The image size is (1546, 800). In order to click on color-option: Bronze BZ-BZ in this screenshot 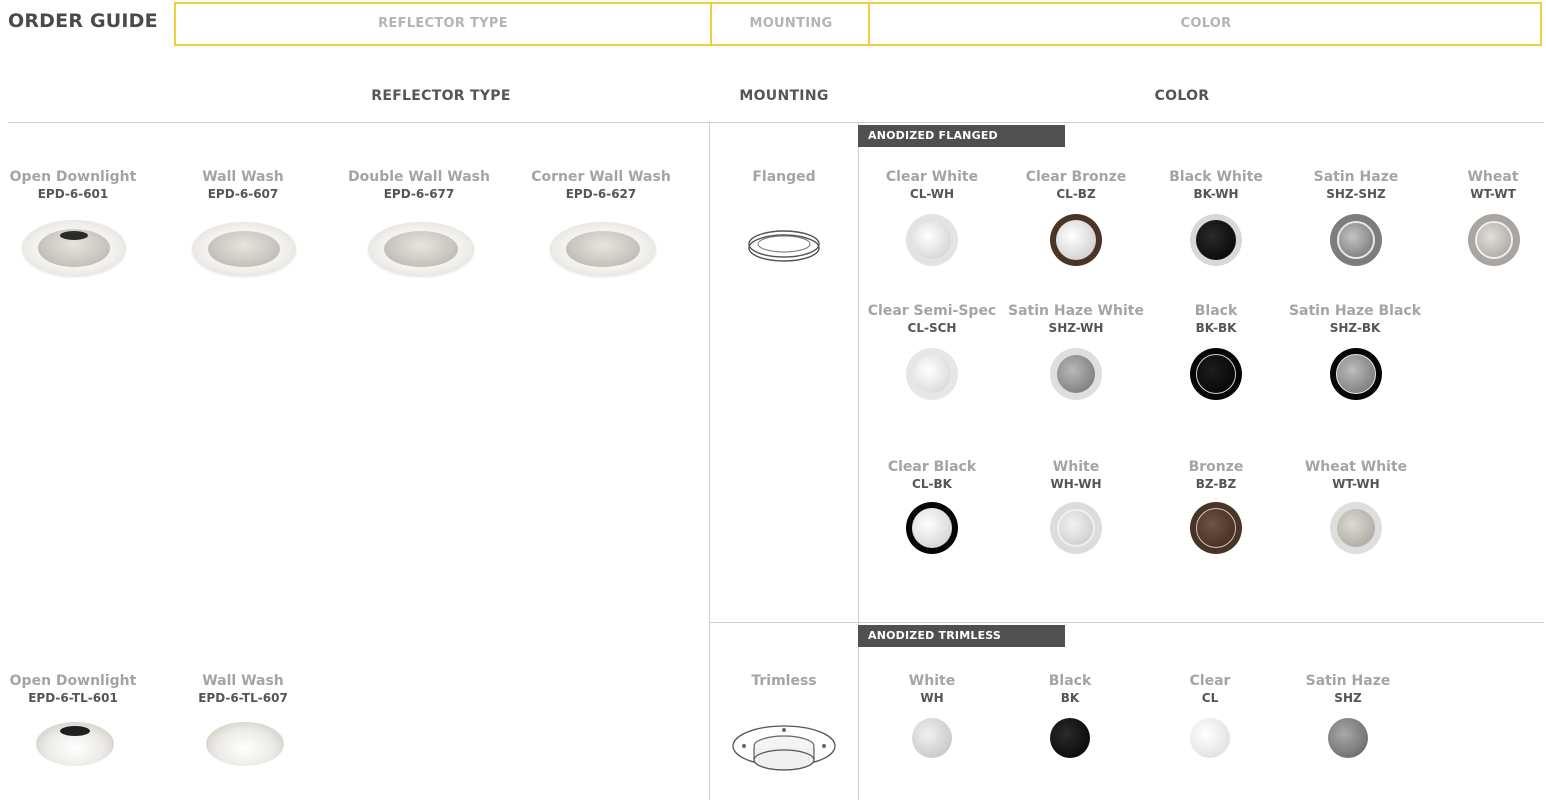, I will do `click(1216, 475)`.